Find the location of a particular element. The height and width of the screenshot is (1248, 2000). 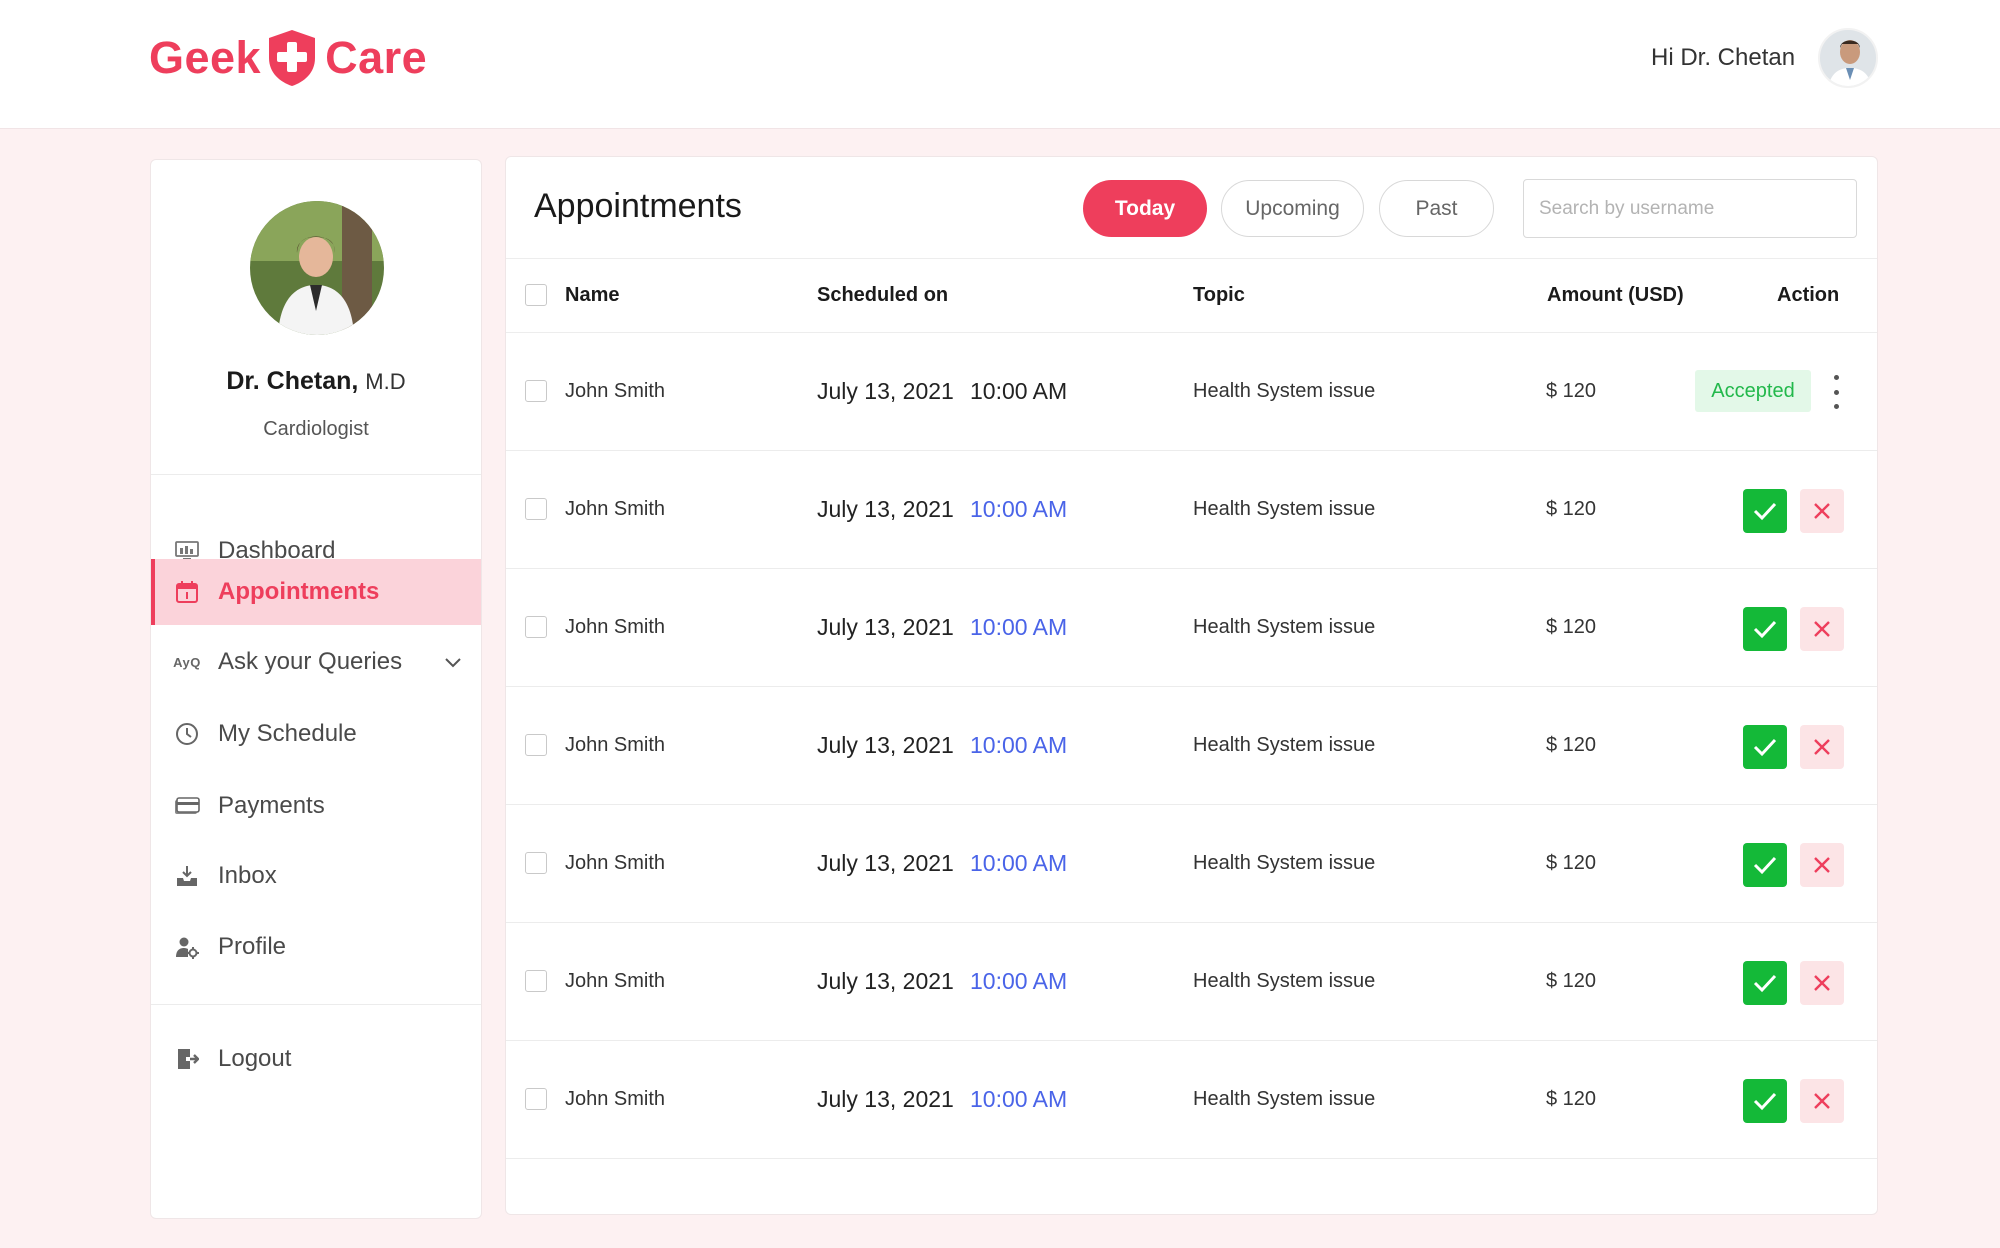

ayq-icon-text: AyQ is located at coordinates (187, 662).